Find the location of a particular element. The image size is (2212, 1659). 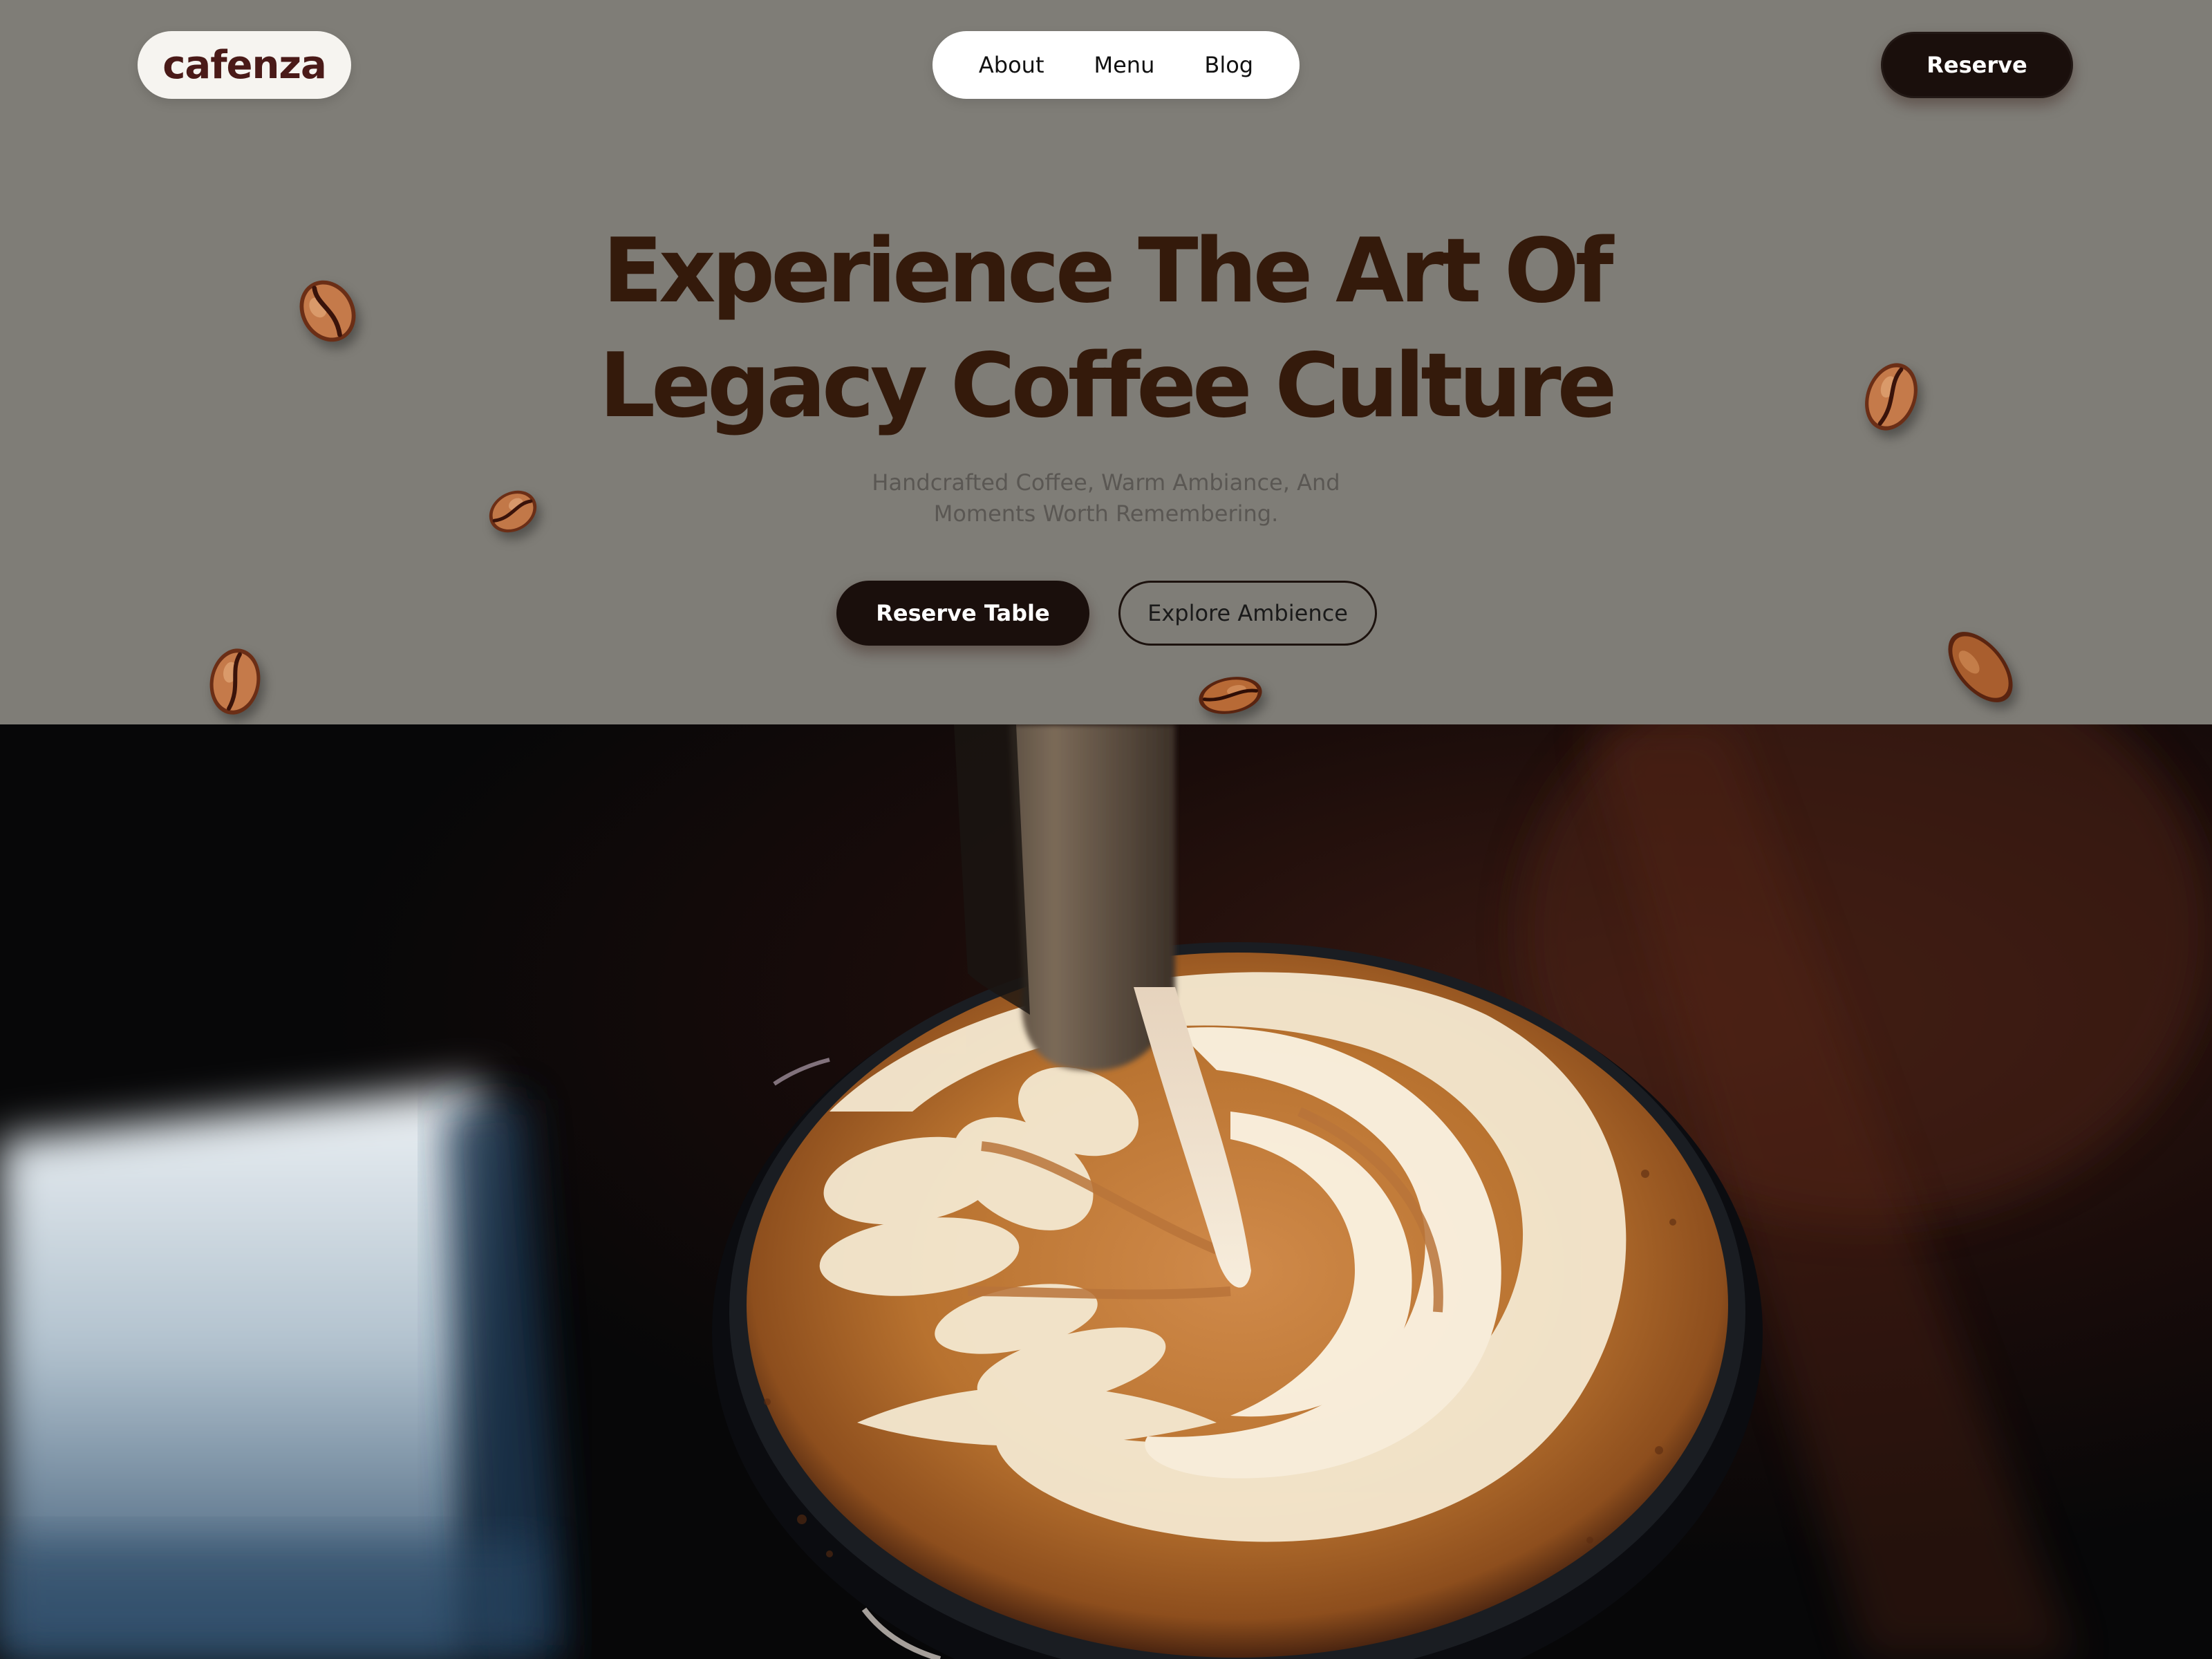

main-nav: About Menu Blog is located at coordinates (1116, 65).